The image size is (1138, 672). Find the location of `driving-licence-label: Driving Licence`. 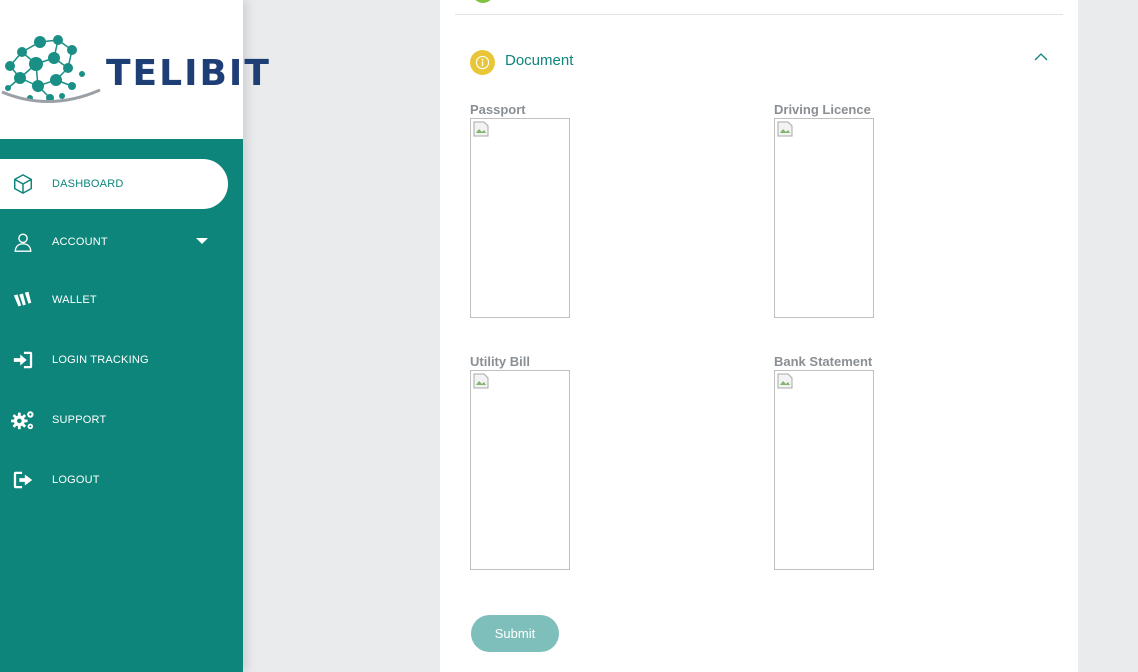

driving-licence-label: Driving Licence is located at coordinates (822, 109).